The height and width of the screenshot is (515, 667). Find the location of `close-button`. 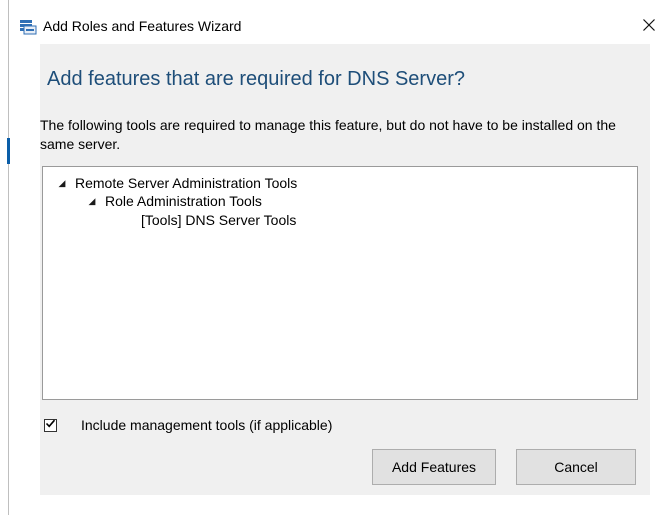

close-button is located at coordinates (649, 27).